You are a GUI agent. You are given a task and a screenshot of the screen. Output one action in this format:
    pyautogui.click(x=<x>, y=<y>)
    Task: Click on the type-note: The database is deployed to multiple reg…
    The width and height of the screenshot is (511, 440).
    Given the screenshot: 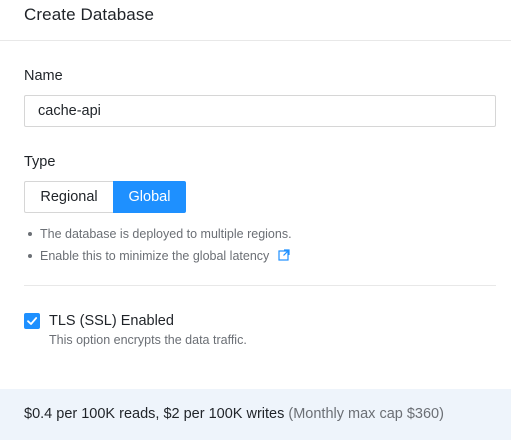 What is the action you would take?
    pyautogui.click(x=160, y=234)
    